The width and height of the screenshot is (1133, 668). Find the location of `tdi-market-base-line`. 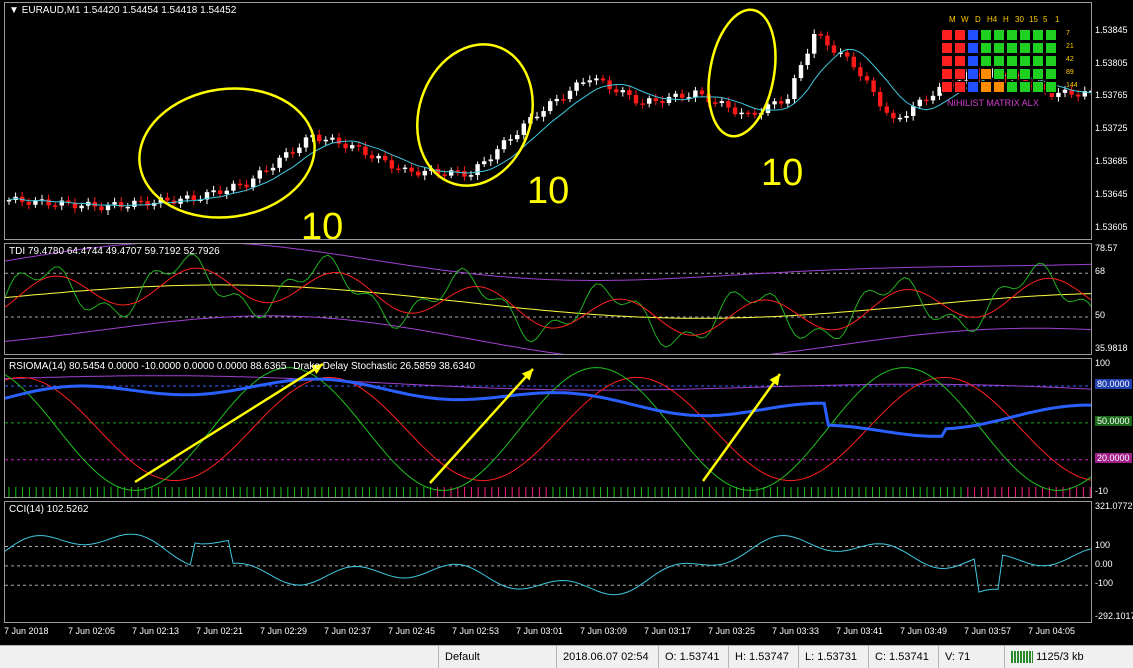

tdi-market-base-line is located at coordinates (548, 301).